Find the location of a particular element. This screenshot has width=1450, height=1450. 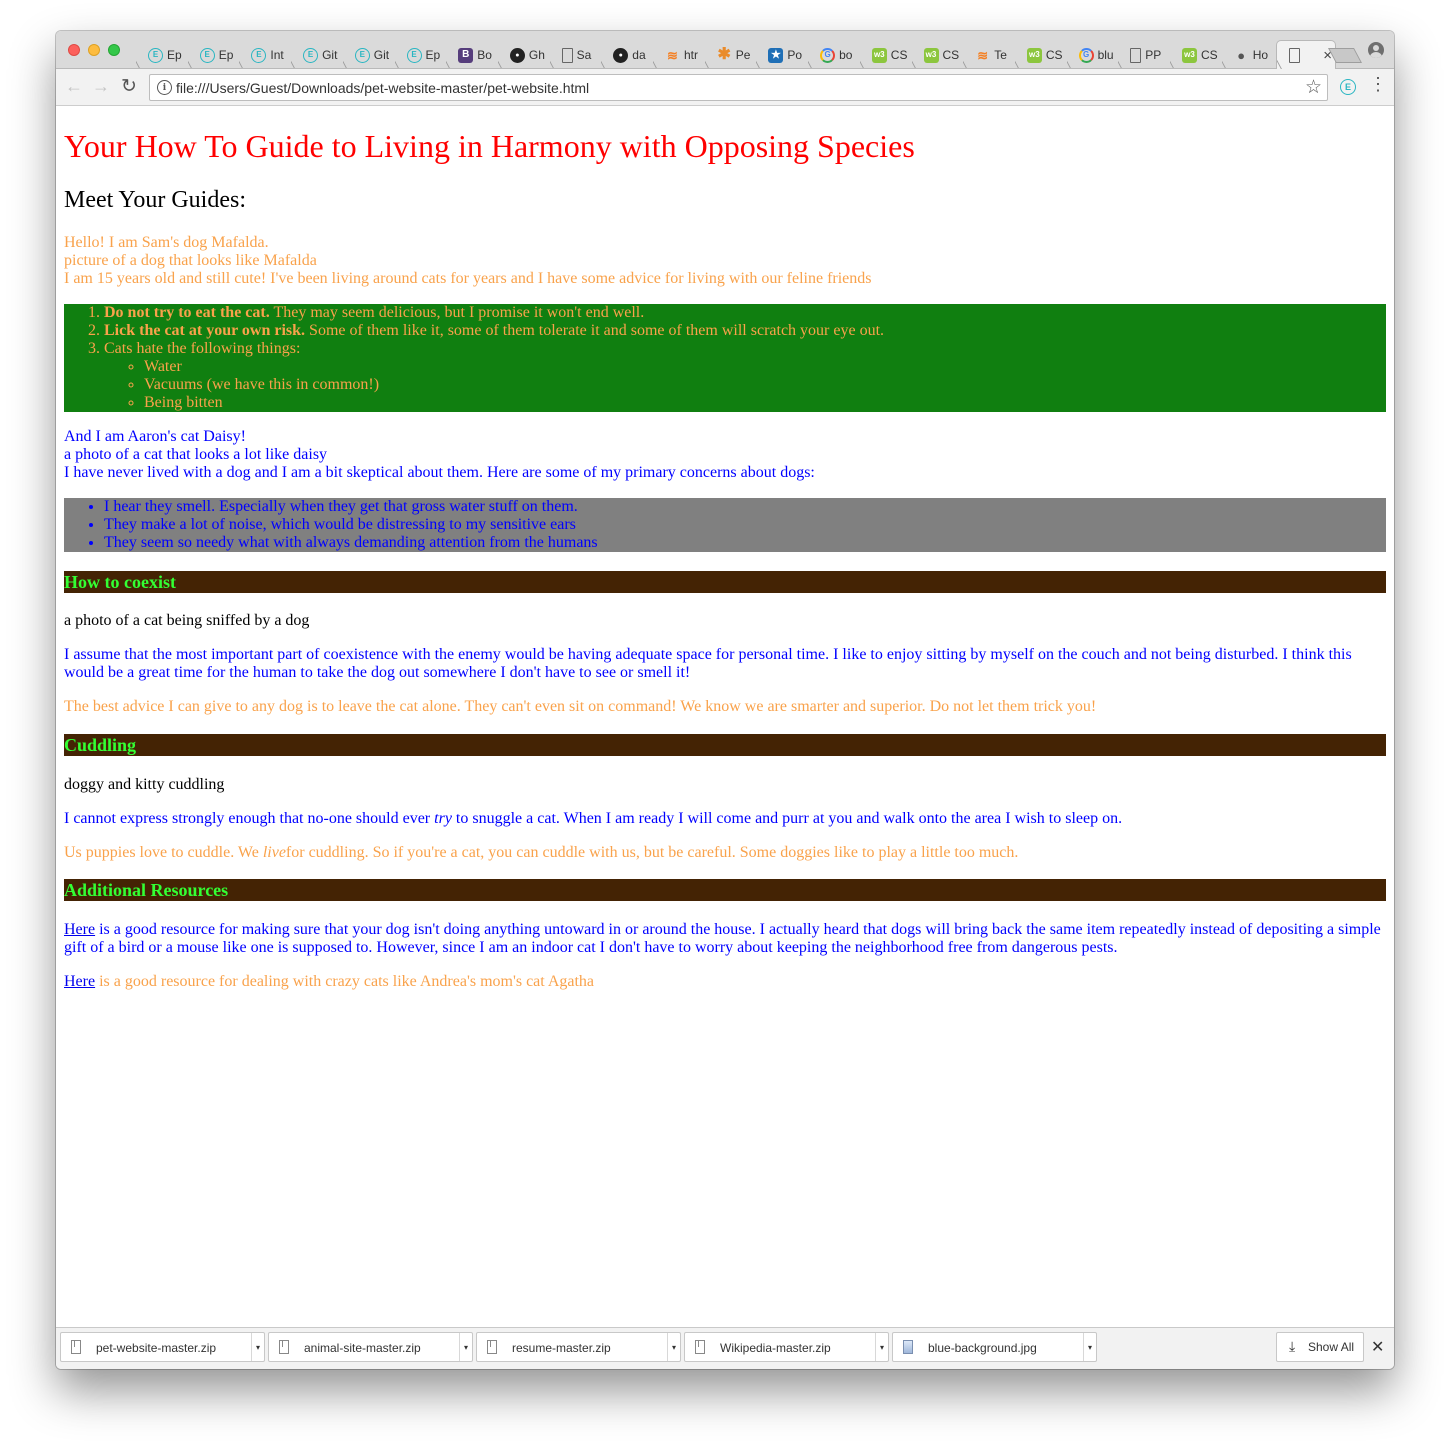

browser-tab: Gblu is located at coordinates (1093, 55).